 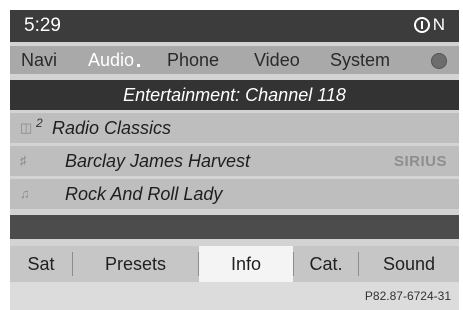 What do you see at coordinates (39, 123) in the screenshot?
I see `preset-number: 2` at bounding box center [39, 123].